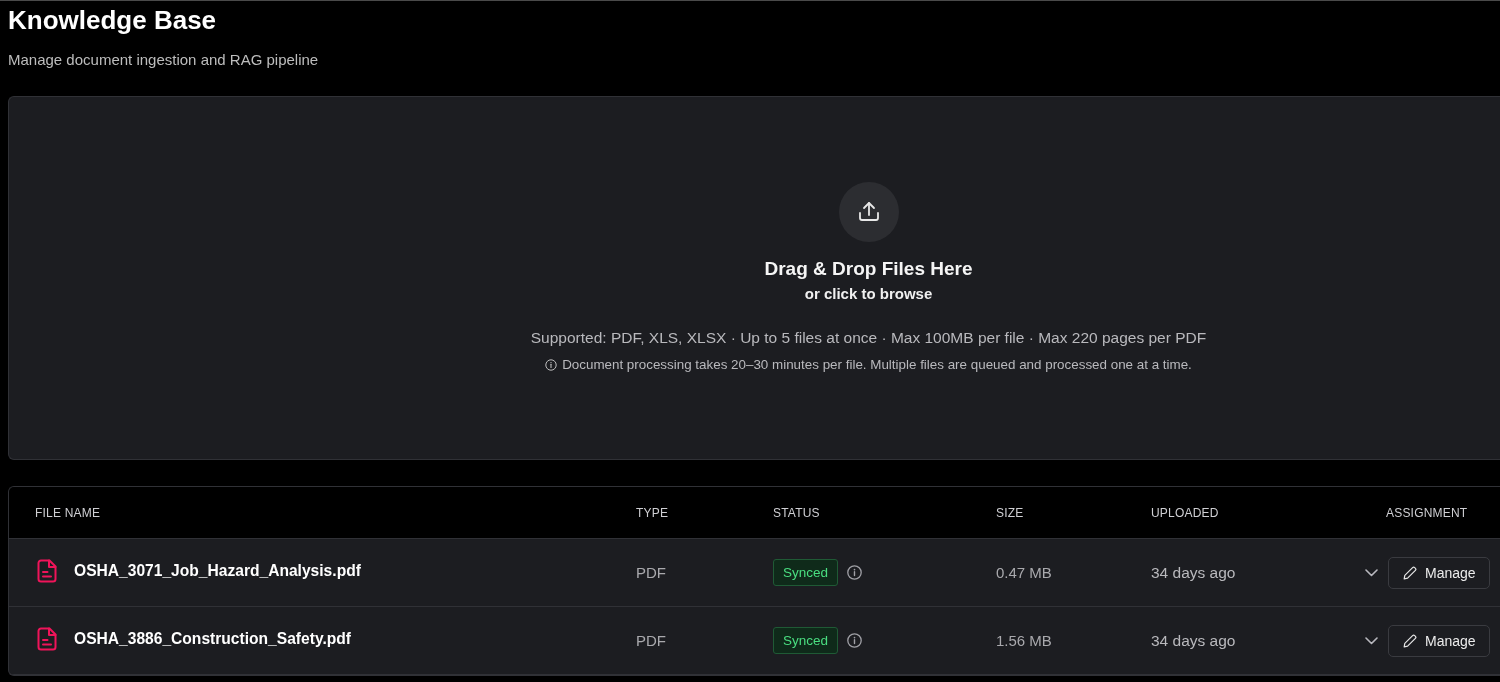 This screenshot has width=1500, height=682. I want to click on browse-hint: or click to browse, so click(868, 294).